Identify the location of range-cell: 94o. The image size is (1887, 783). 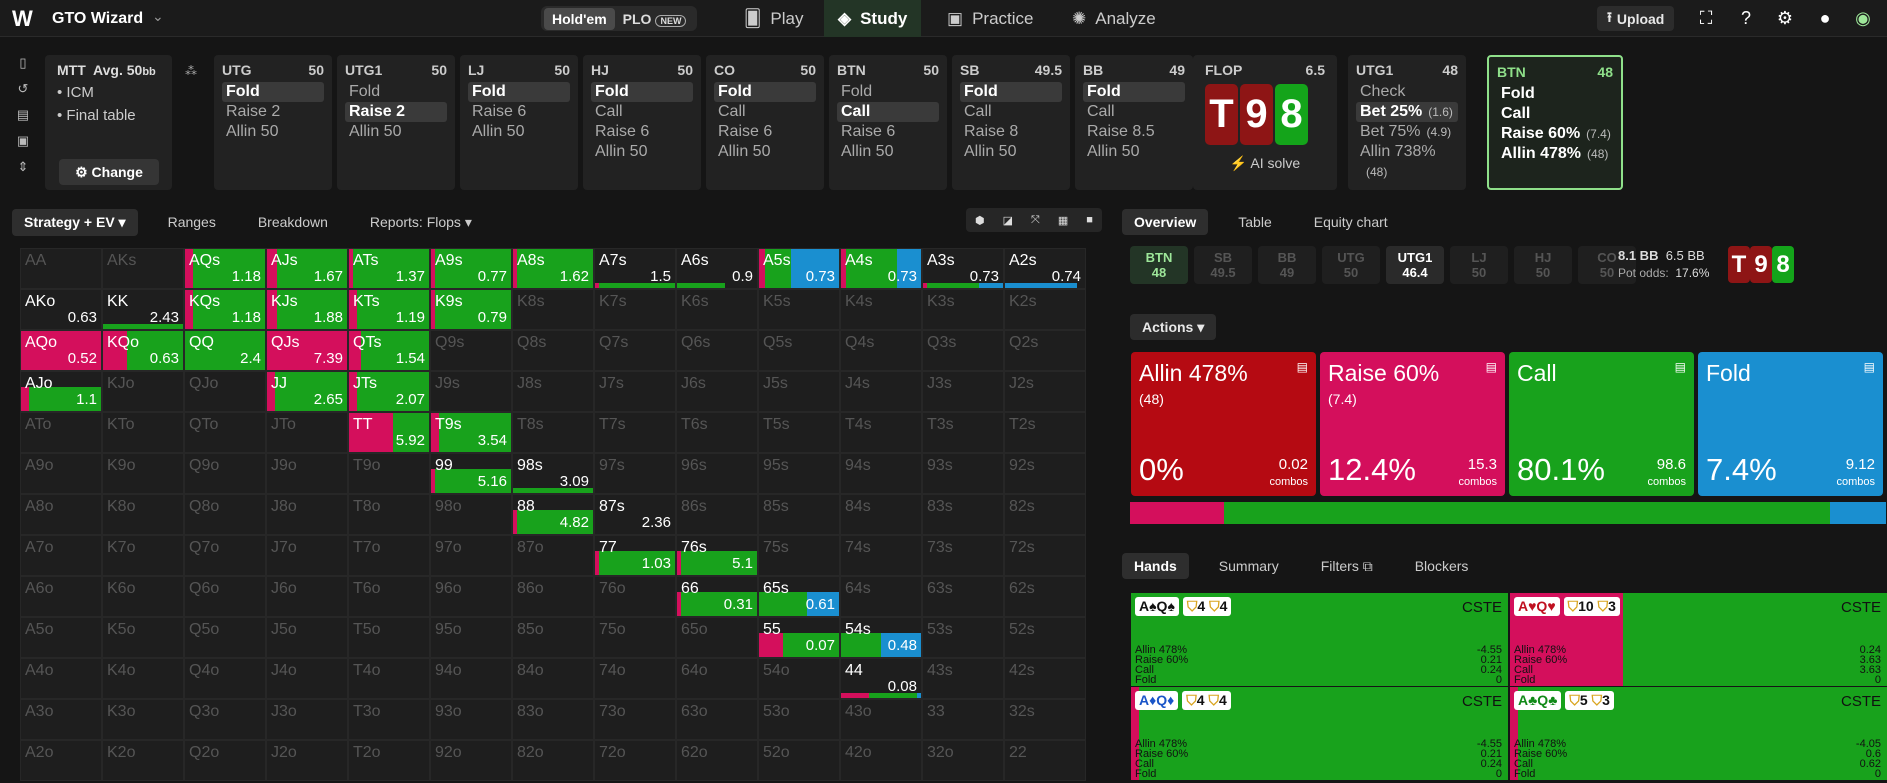
(471, 678).